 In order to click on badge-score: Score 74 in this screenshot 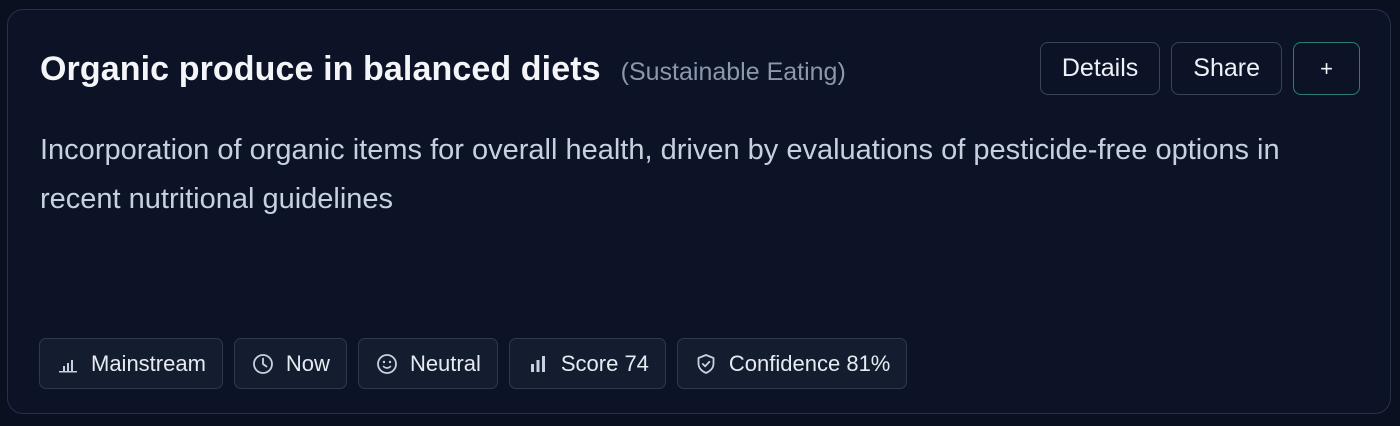, I will do `click(587, 363)`.